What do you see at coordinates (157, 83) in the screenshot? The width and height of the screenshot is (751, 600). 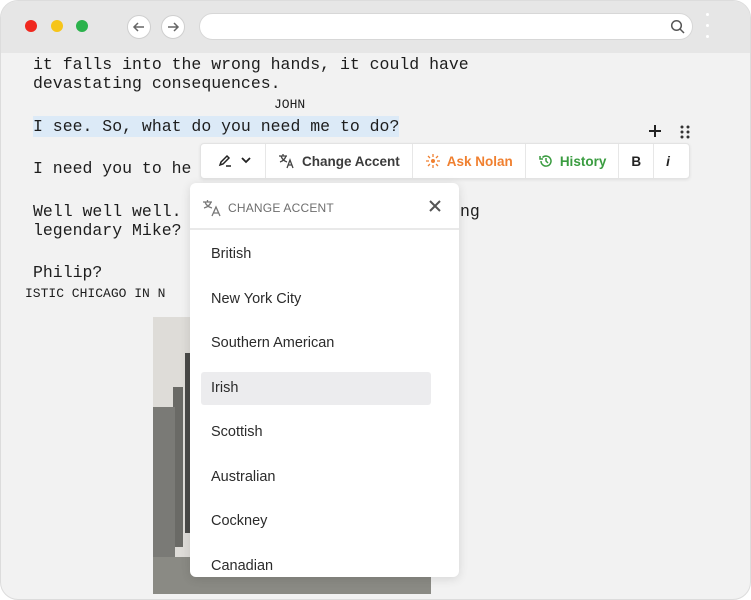 I see `script-line: devastating consequences.` at bounding box center [157, 83].